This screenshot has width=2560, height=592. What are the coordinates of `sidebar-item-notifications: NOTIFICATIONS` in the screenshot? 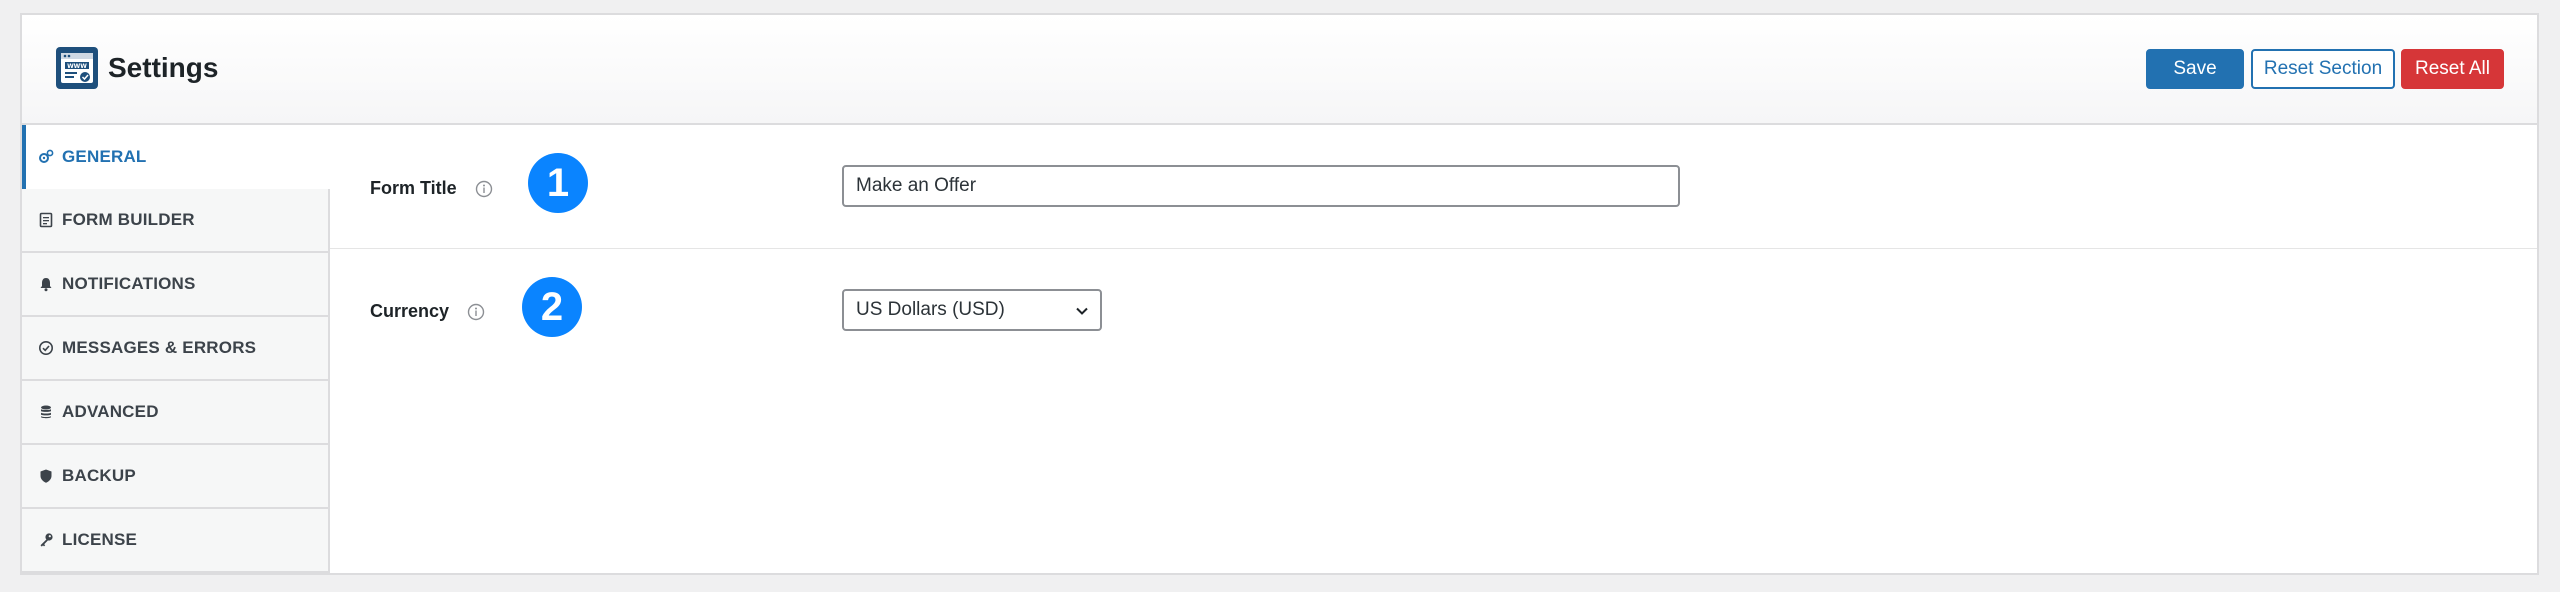 It's located at (176, 285).